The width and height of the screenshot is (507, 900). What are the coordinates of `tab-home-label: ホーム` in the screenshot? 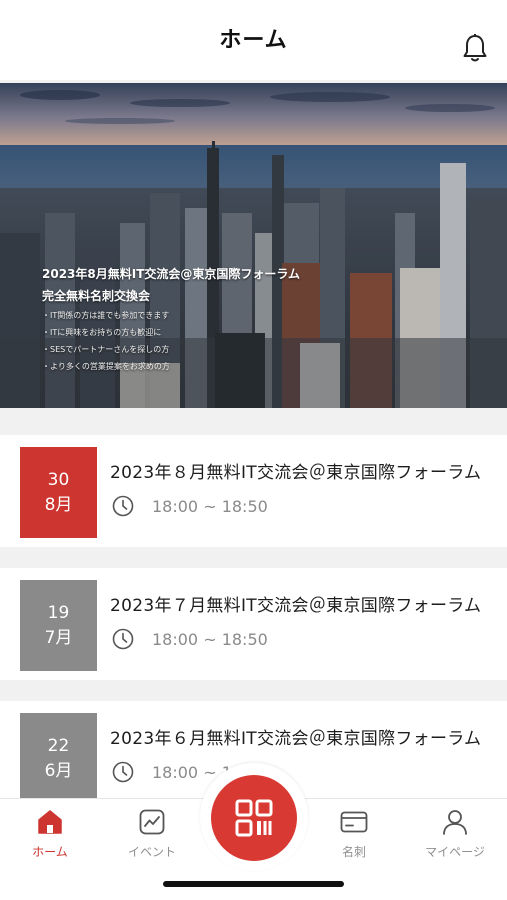 It's located at (50, 852).